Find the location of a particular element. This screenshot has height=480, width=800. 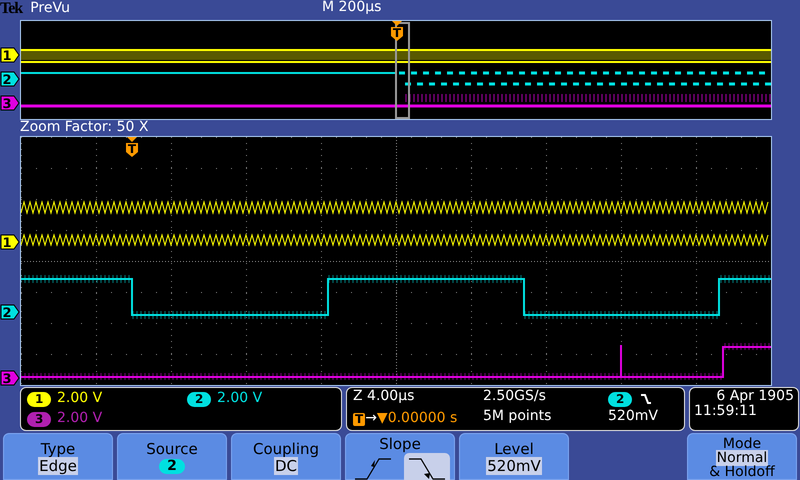

date-readout: 6 Apr 1905 is located at coordinates (754, 396).